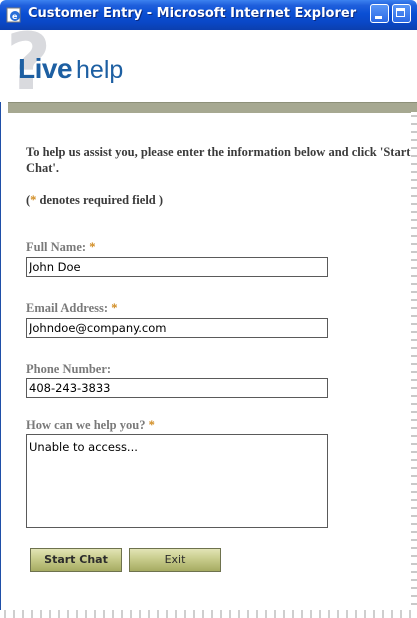 Image resolution: width=417 pixels, height=618 pixels. Describe the element at coordinates (401, 13) in the screenshot. I see `maximize-button` at that location.